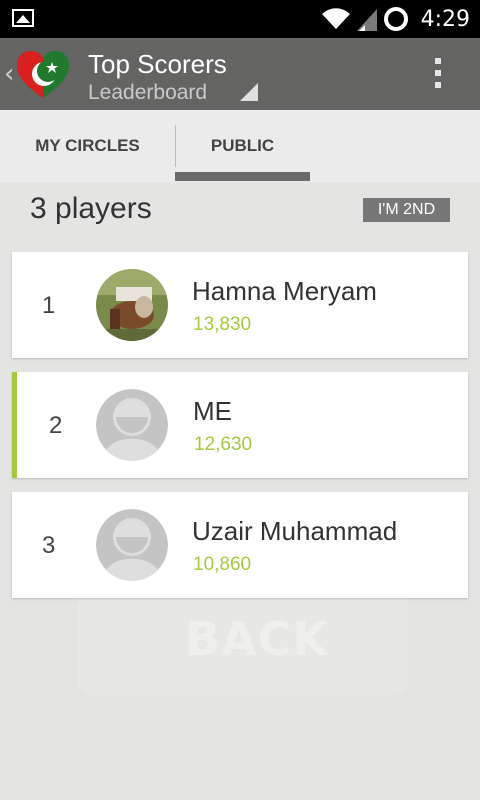 Image resolution: width=480 pixels, height=800 pixels. I want to click on app-logo-icon, so click(43, 75).